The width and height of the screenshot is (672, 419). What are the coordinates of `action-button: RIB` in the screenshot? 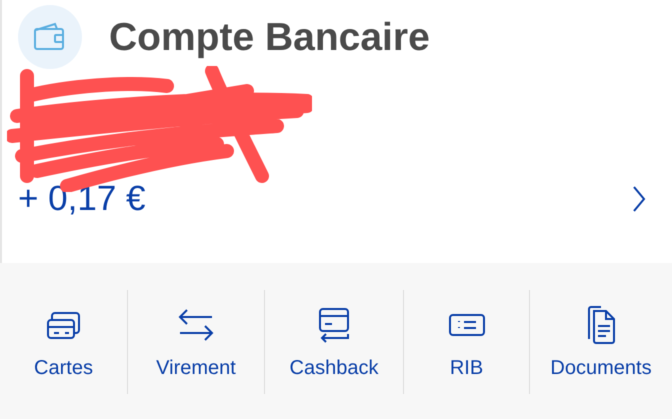 It's located at (466, 342).